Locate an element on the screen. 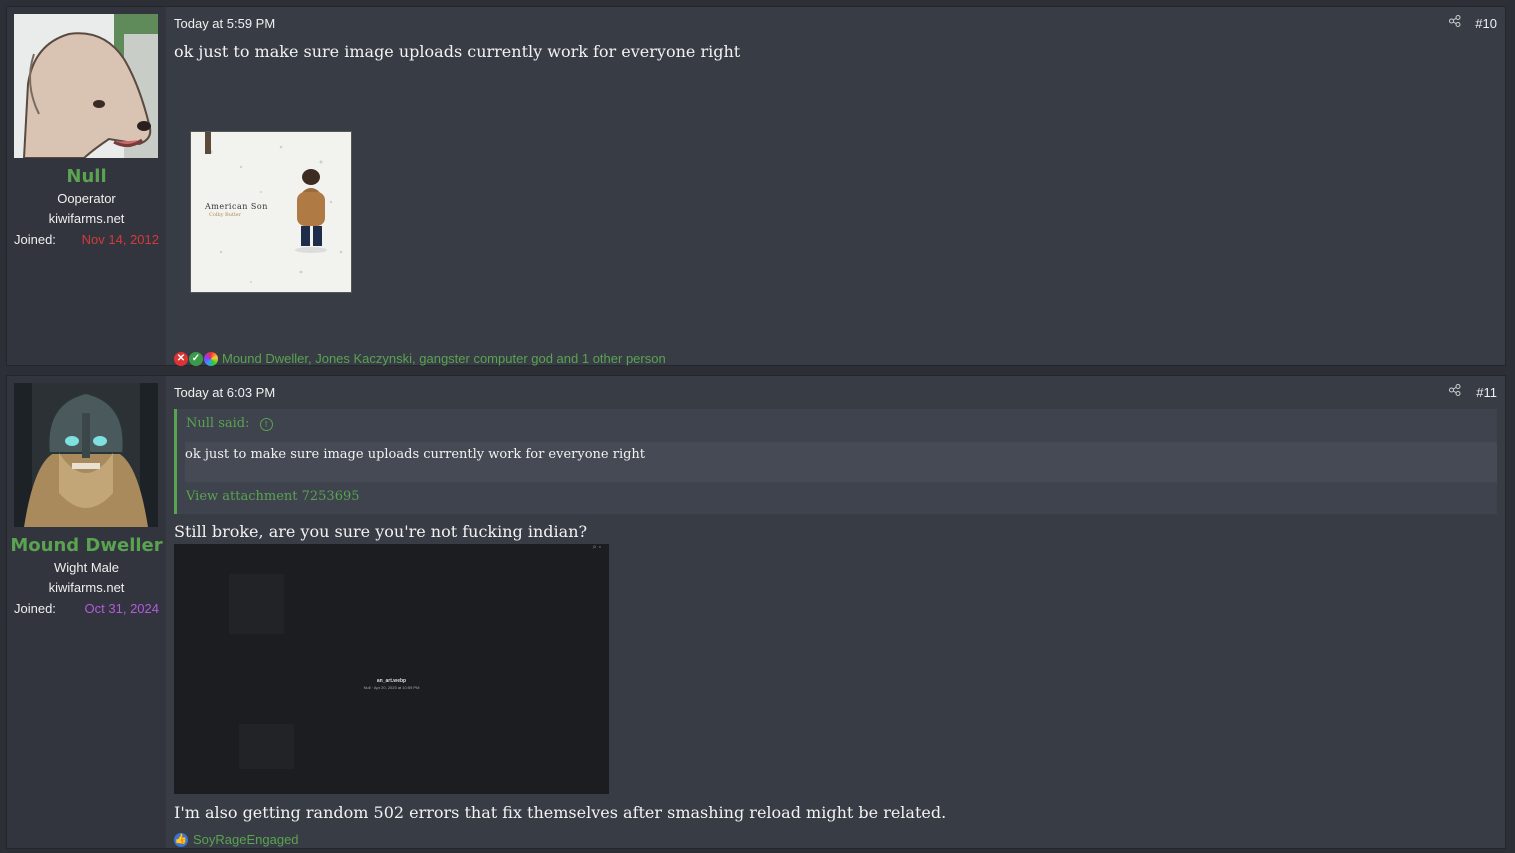  screenshot-meta: Null · Apr 20, 2025 at 10:59 PM is located at coordinates (391, 687).